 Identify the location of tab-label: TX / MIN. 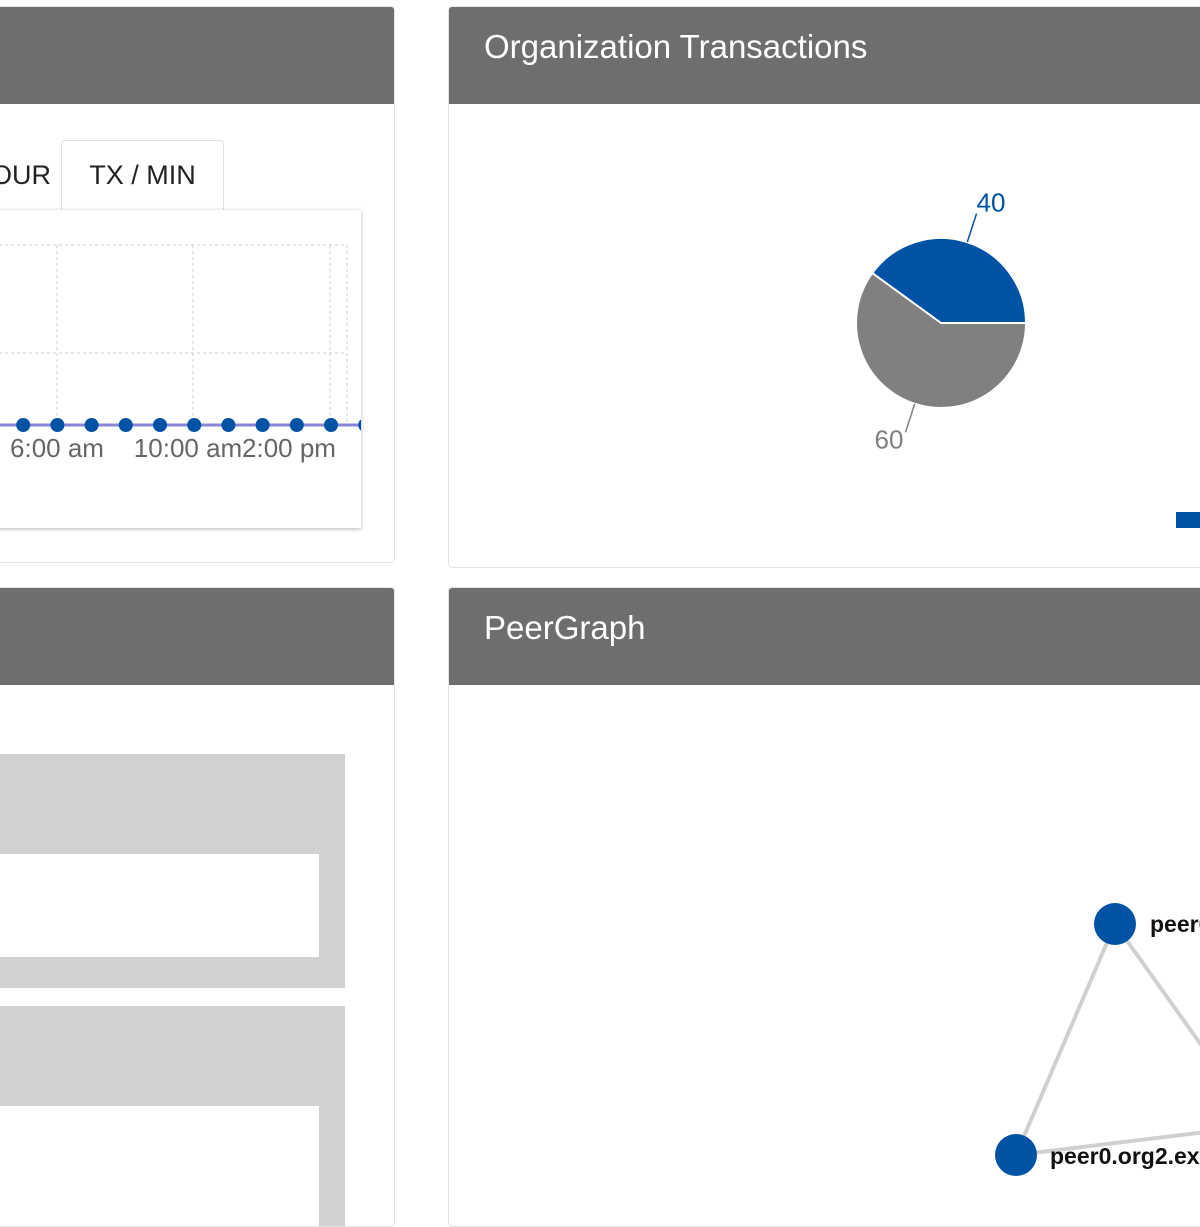
(142, 175).